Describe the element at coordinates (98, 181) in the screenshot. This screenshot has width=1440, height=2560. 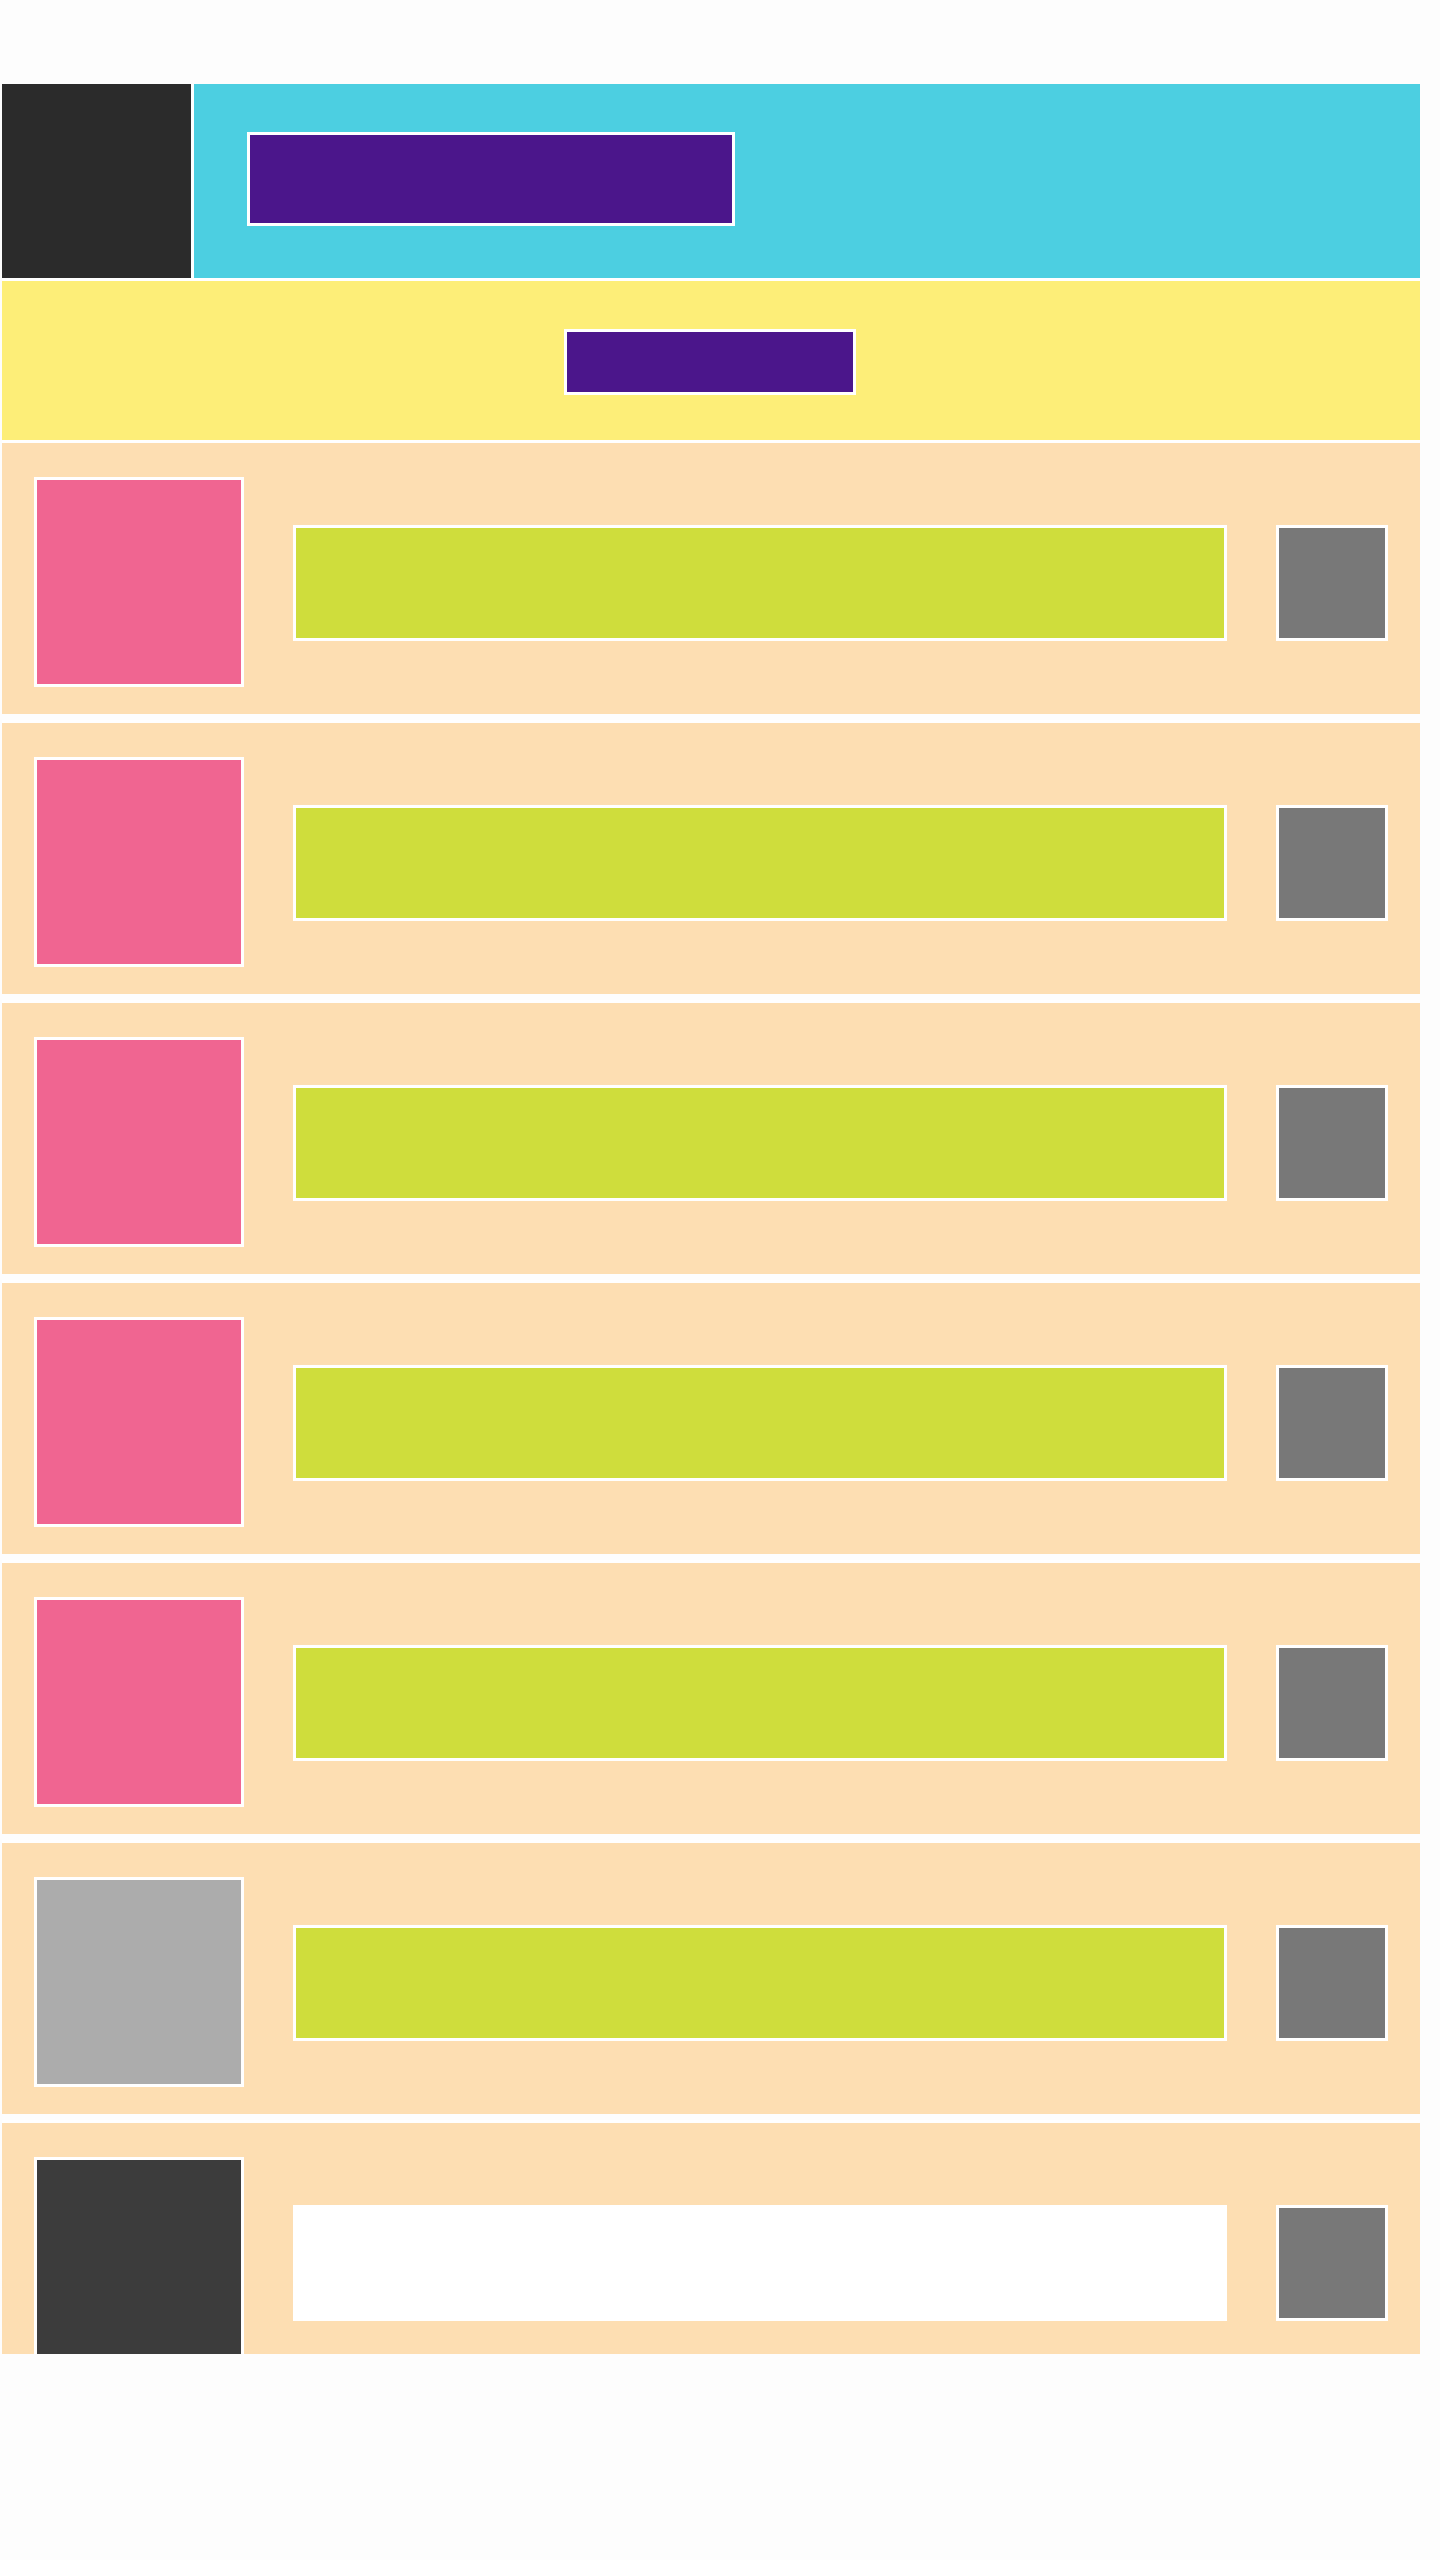
I see `menu-button` at that location.